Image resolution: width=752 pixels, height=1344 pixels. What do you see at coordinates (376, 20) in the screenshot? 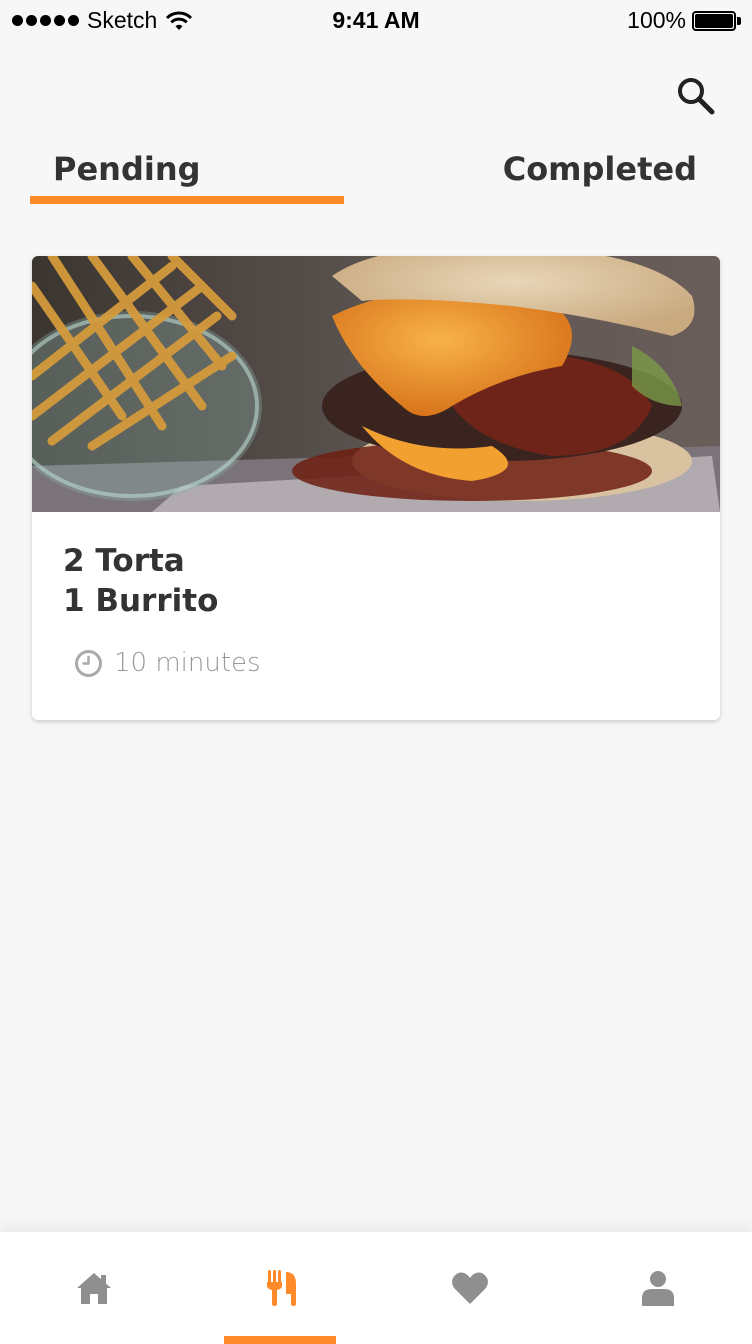
I see `status-bar: Sketch 9:41 AM 100%` at bounding box center [376, 20].